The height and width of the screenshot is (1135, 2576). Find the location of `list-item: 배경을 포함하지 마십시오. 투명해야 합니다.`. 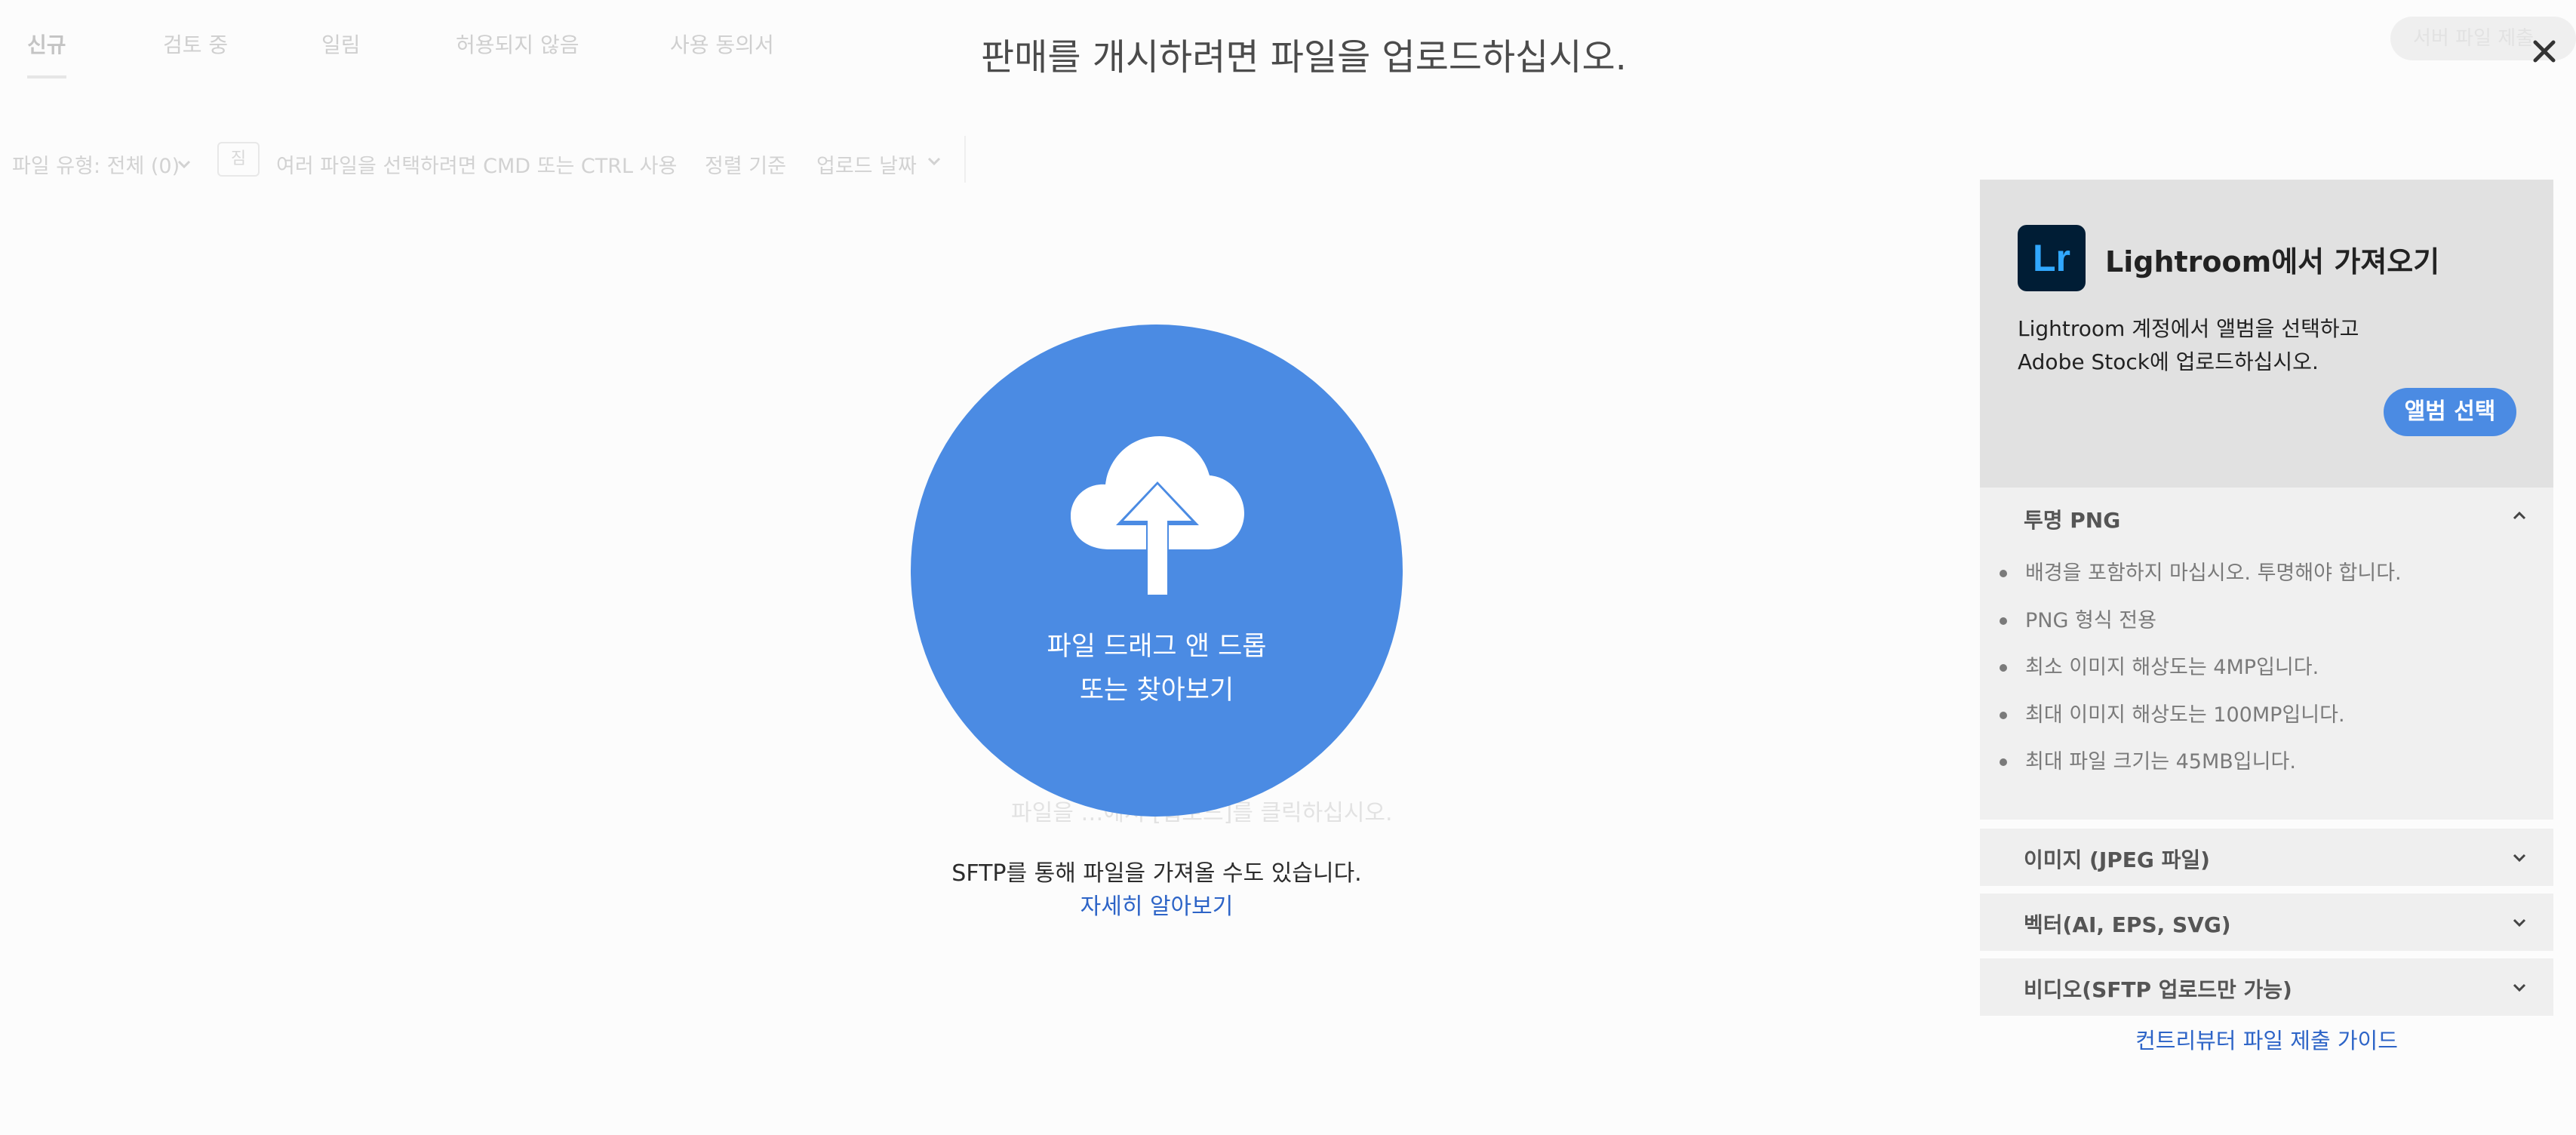

list-item: 배경을 포함하지 마십시오. 투명해야 합니다. is located at coordinates (2199, 582).